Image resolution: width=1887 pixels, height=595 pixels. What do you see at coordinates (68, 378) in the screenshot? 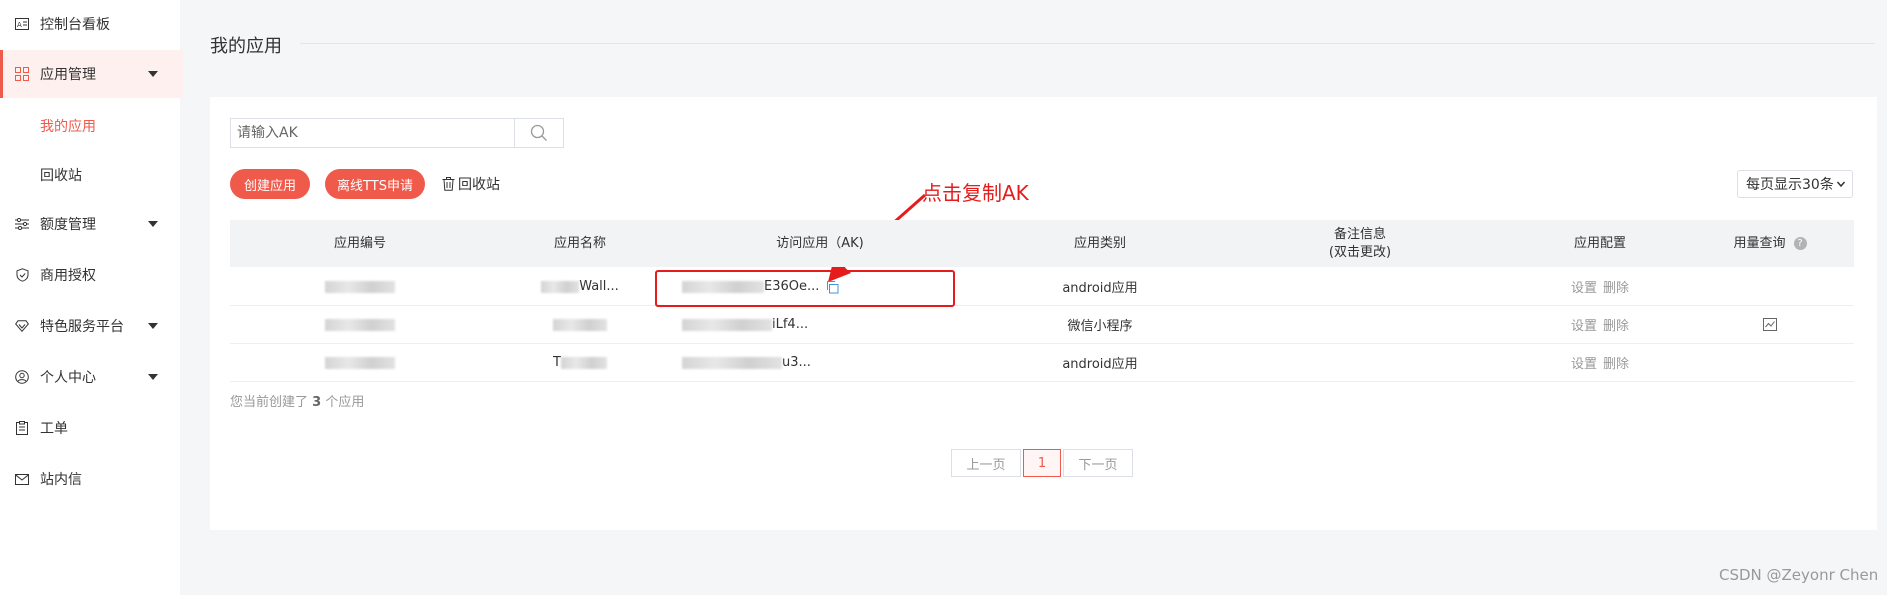
I see `sidebar-item-label: 个人中心` at bounding box center [68, 378].